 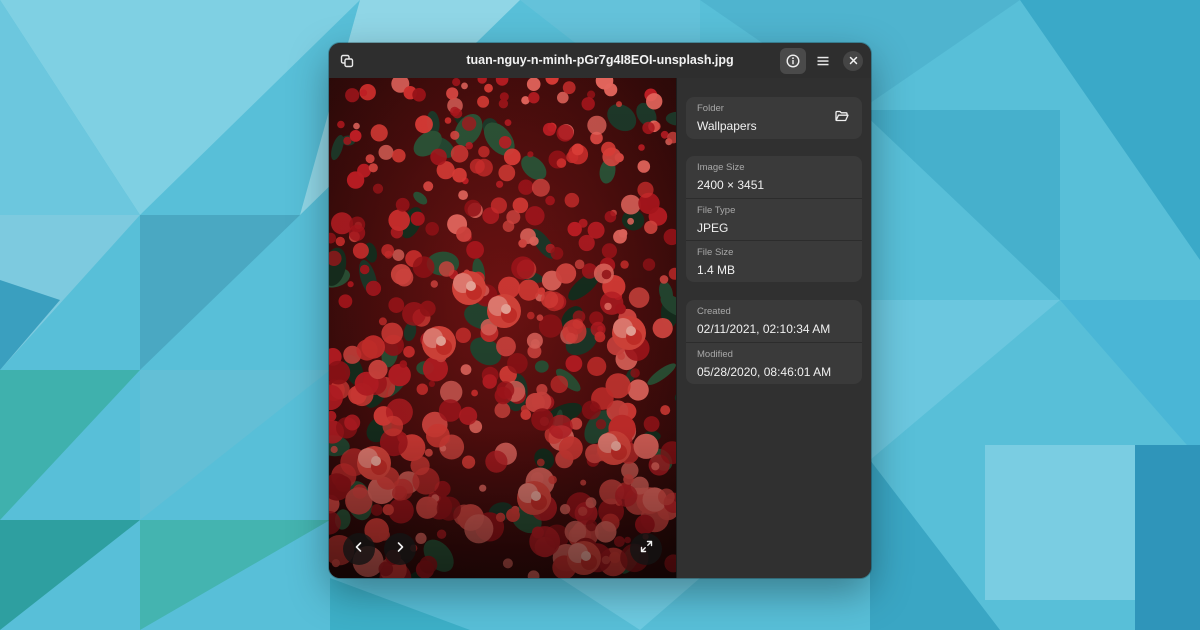 What do you see at coordinates (714, 311) in the screenshot?
I see `created-label: Created` at bounding box center [714, 311].